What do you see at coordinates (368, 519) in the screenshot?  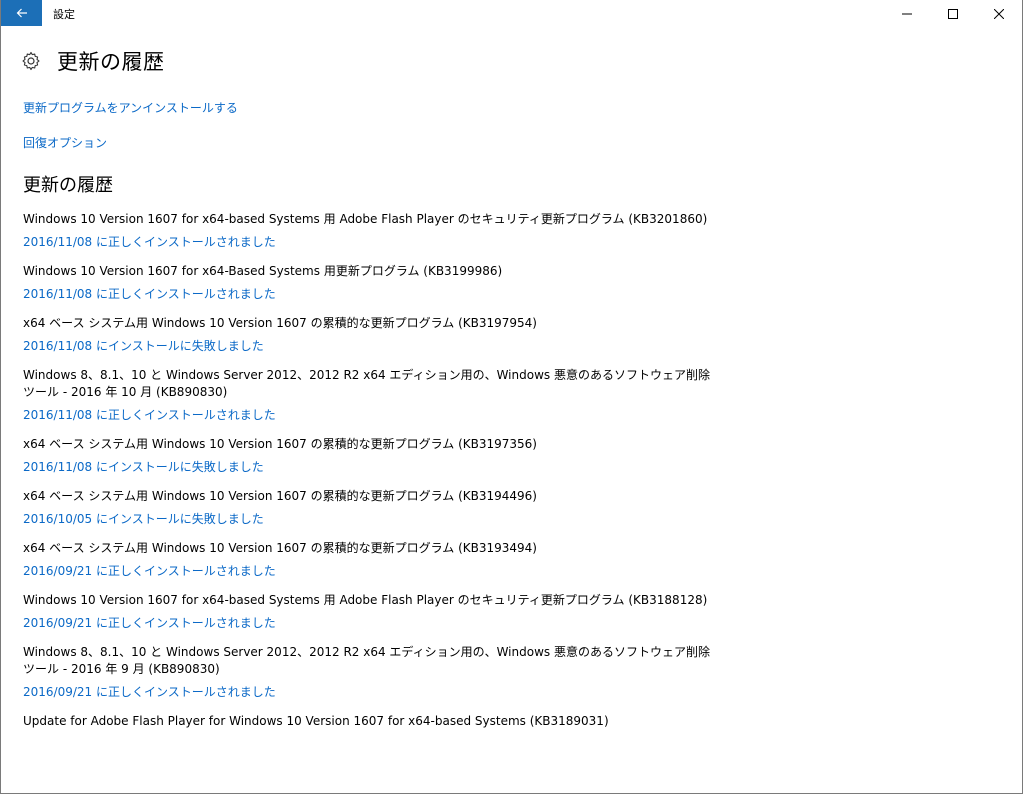 I see `update-status-link: 2016/10/05 にインストールに失敗しました` at bounding box center [368, 519].